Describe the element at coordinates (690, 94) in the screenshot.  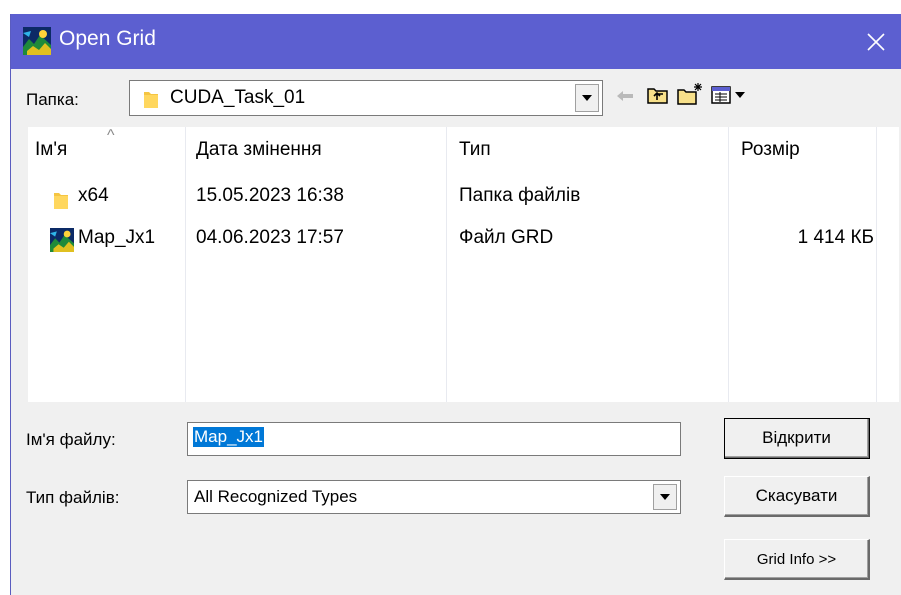
I see `new-folder-icon` at that location.